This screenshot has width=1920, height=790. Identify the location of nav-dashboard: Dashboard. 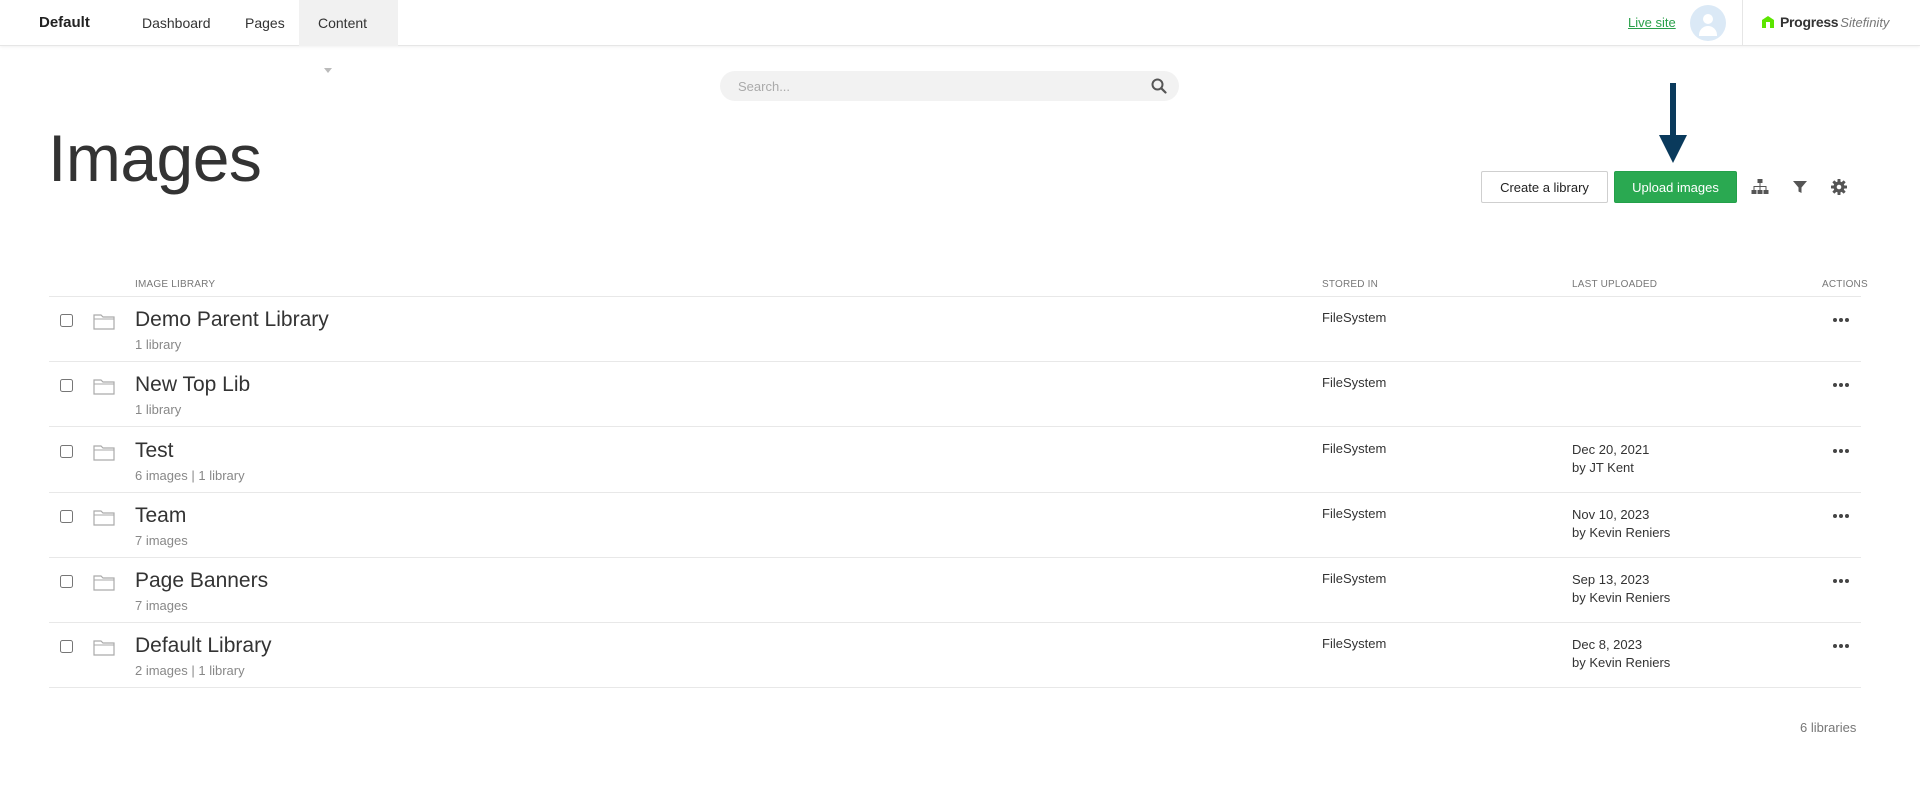
(176, 23).